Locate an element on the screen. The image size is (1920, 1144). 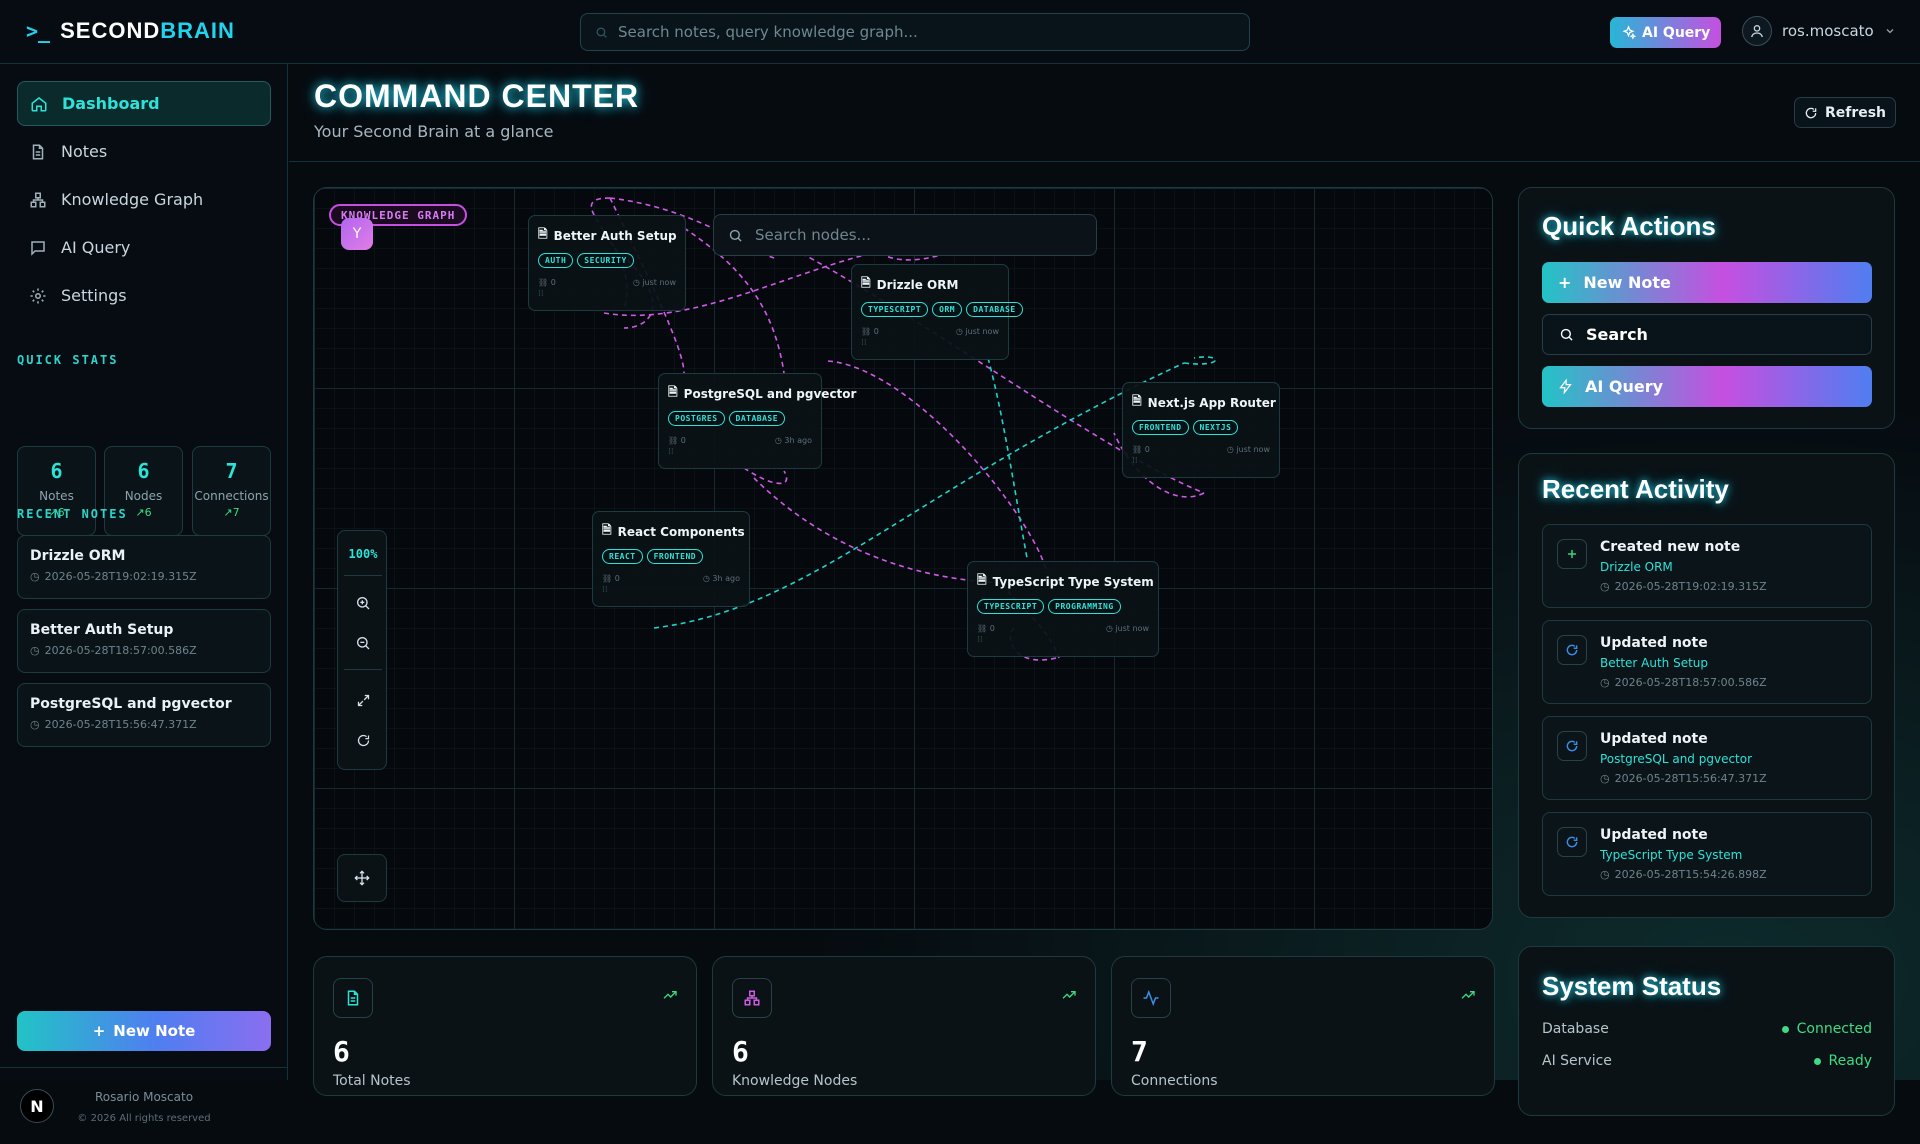
fit-view-button is located at coordinates (363, 700).